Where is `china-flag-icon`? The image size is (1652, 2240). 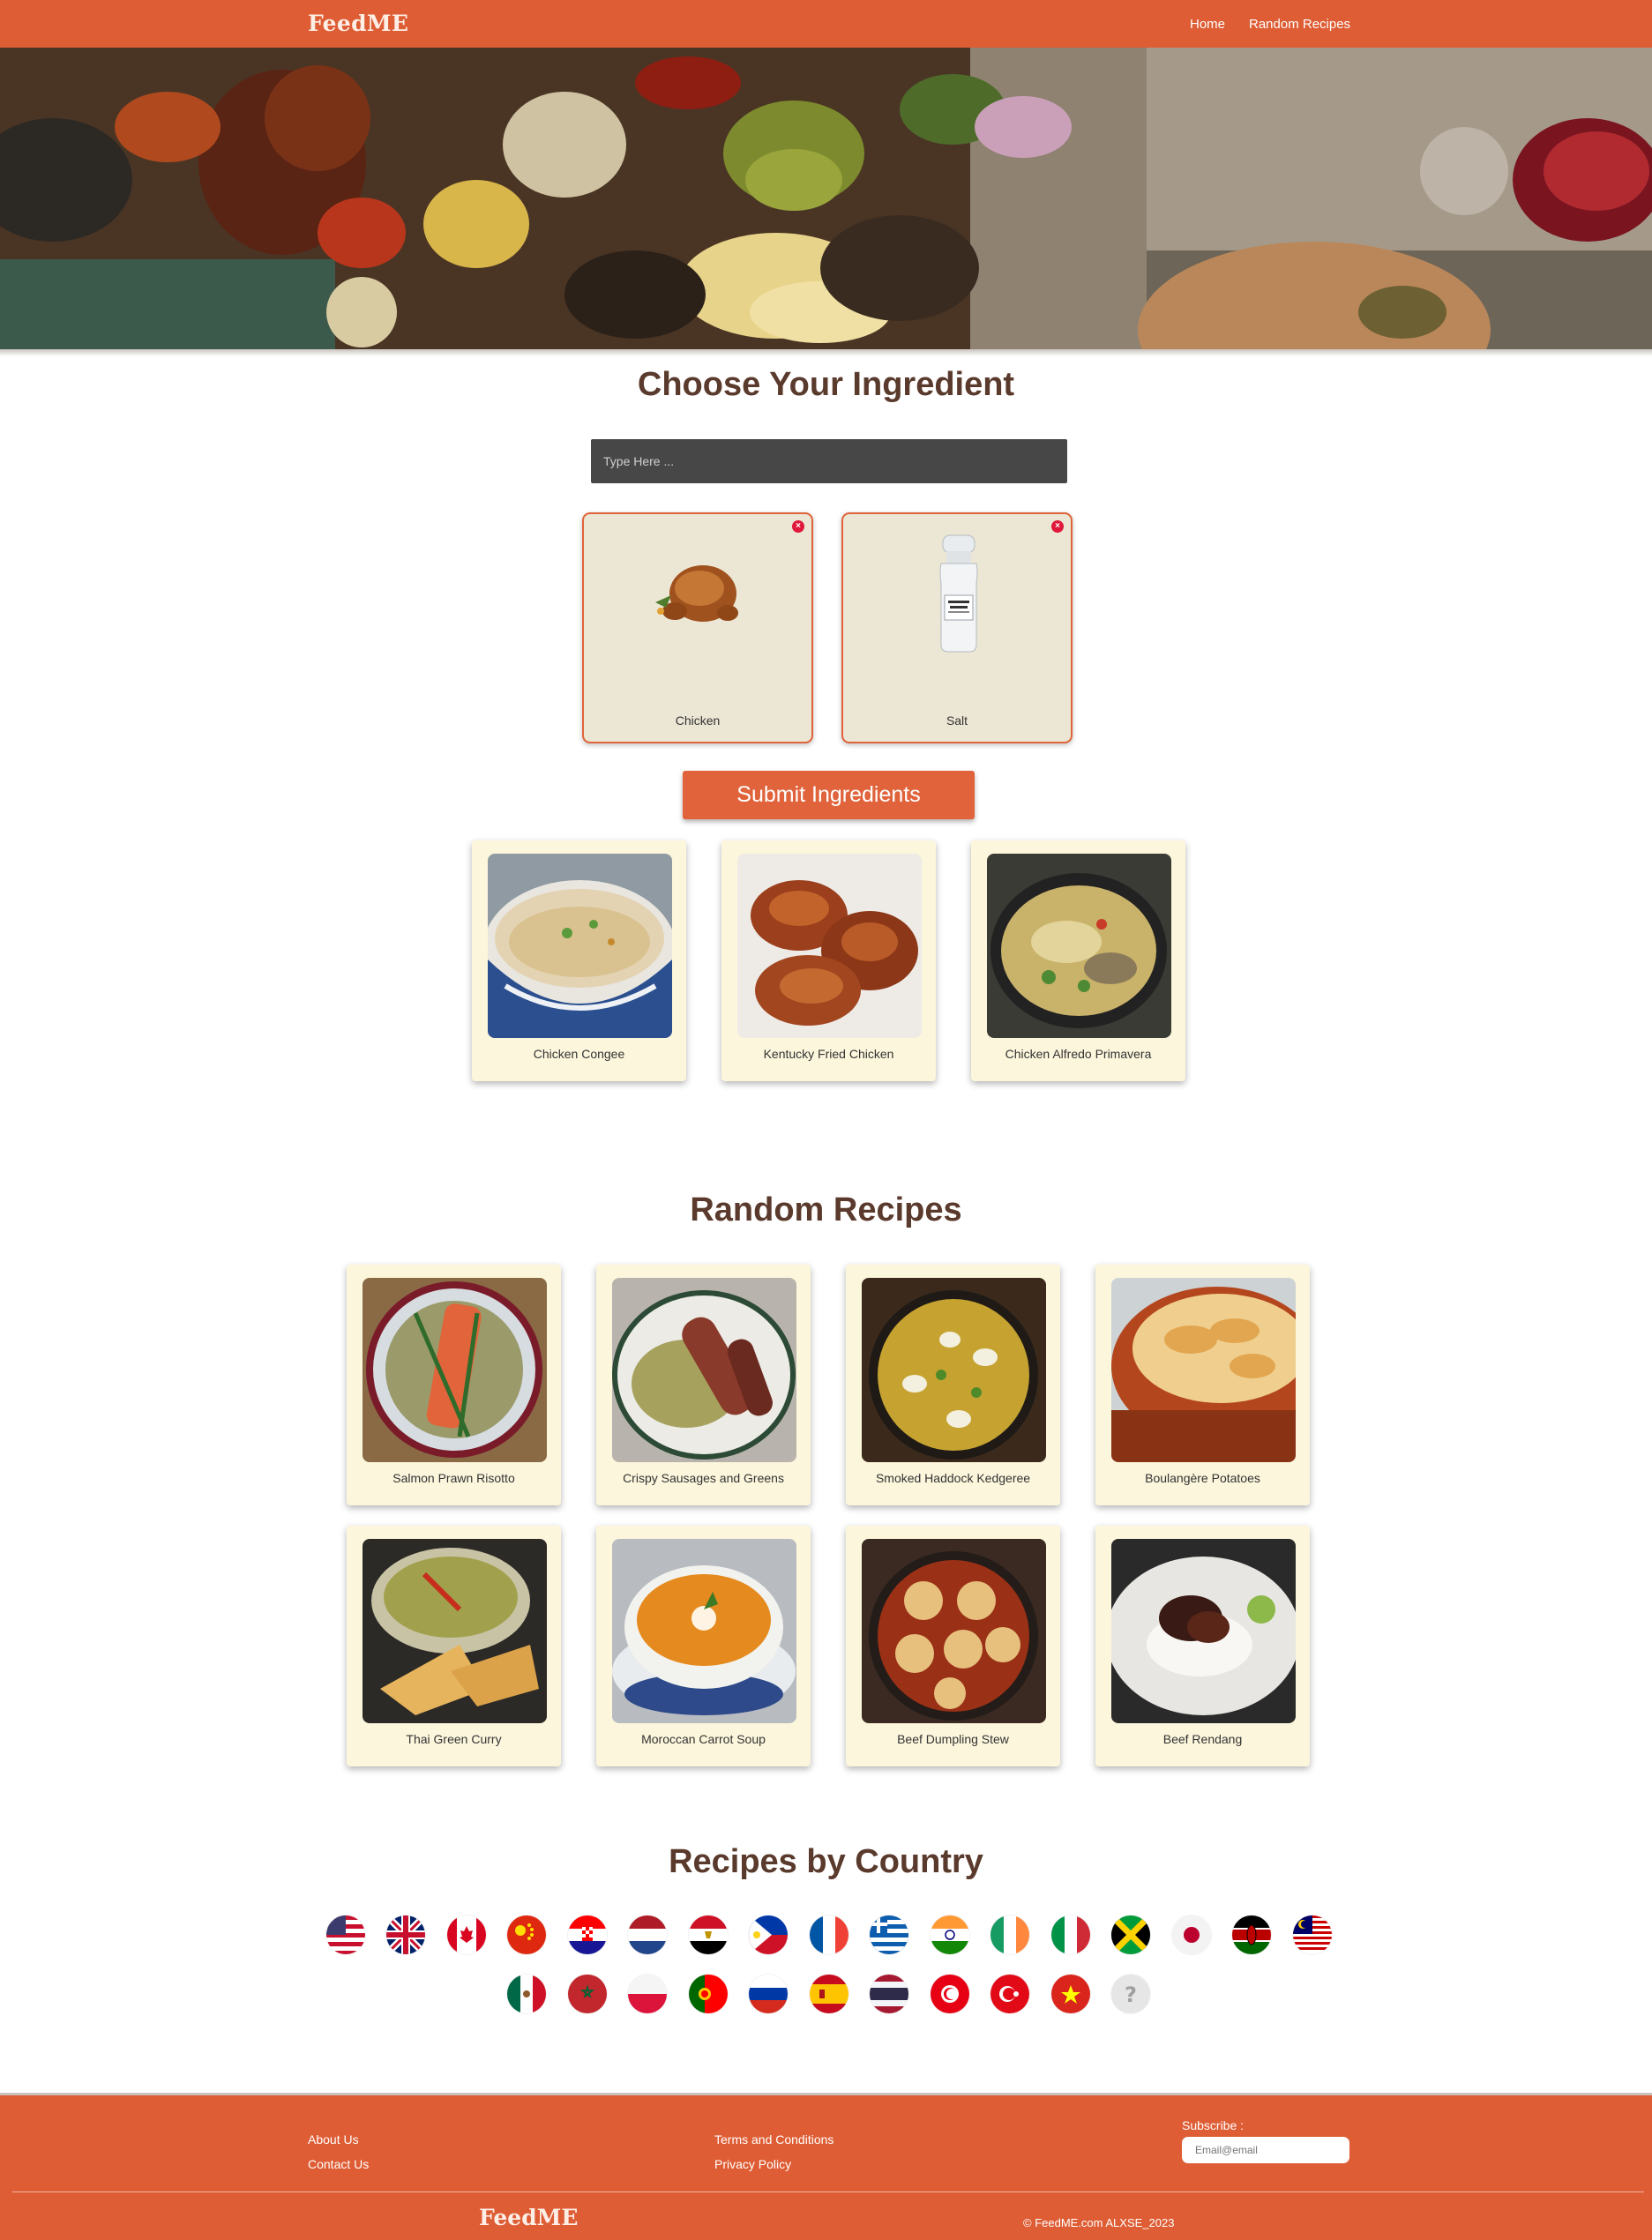
china-flag-icon is located at coordinates (526, 1934).